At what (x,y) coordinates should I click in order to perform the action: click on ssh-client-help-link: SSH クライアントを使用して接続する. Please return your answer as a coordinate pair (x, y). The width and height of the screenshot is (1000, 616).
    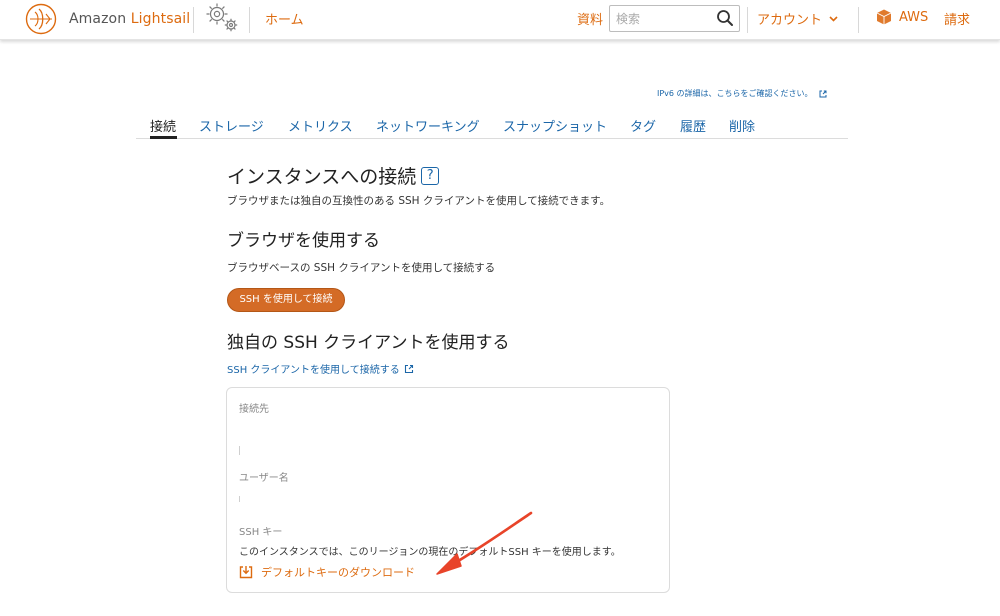
    Looking at the image, I should click on (320, 368).